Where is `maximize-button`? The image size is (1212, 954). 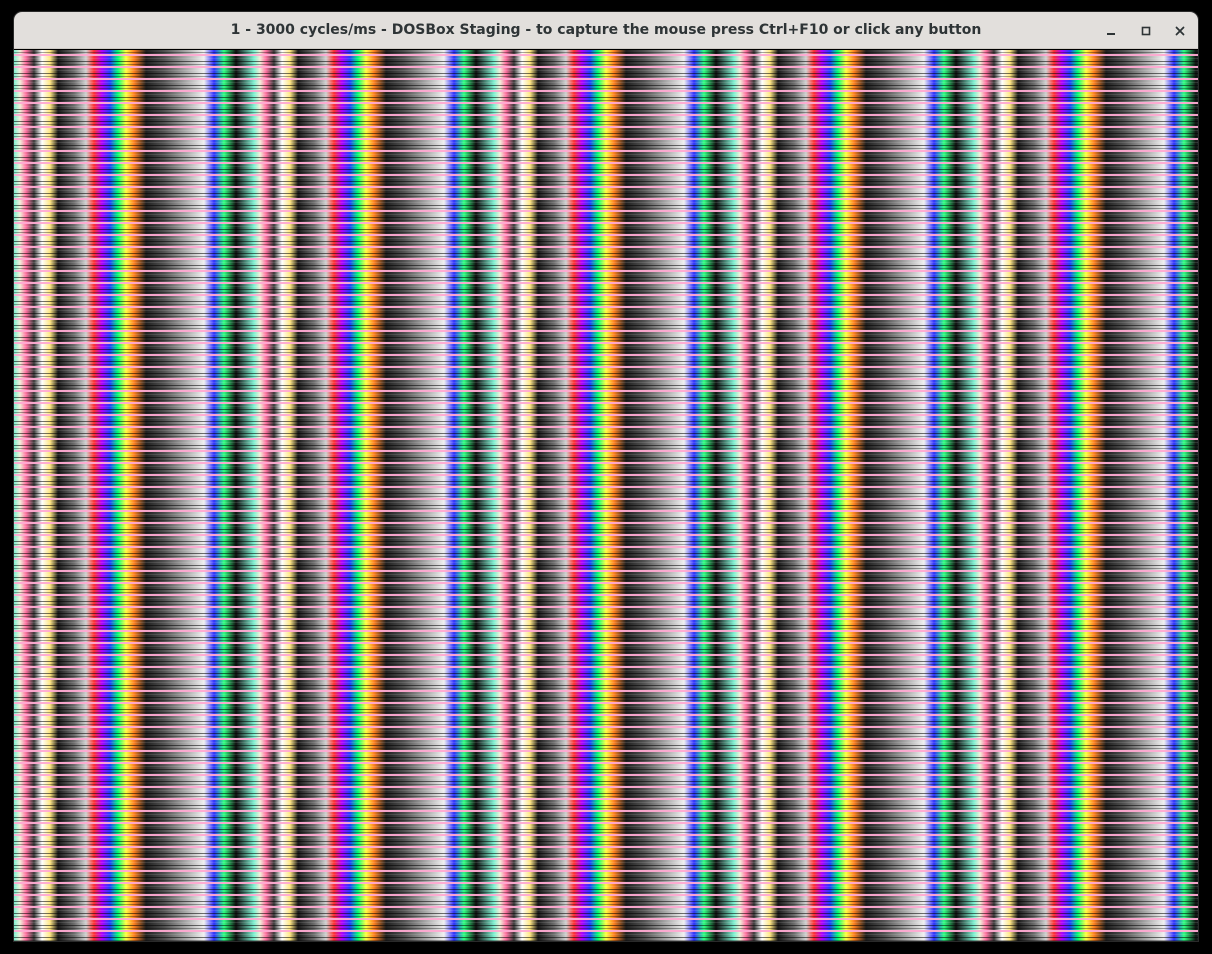
maximize-button is located at coordinates (1146, 31).